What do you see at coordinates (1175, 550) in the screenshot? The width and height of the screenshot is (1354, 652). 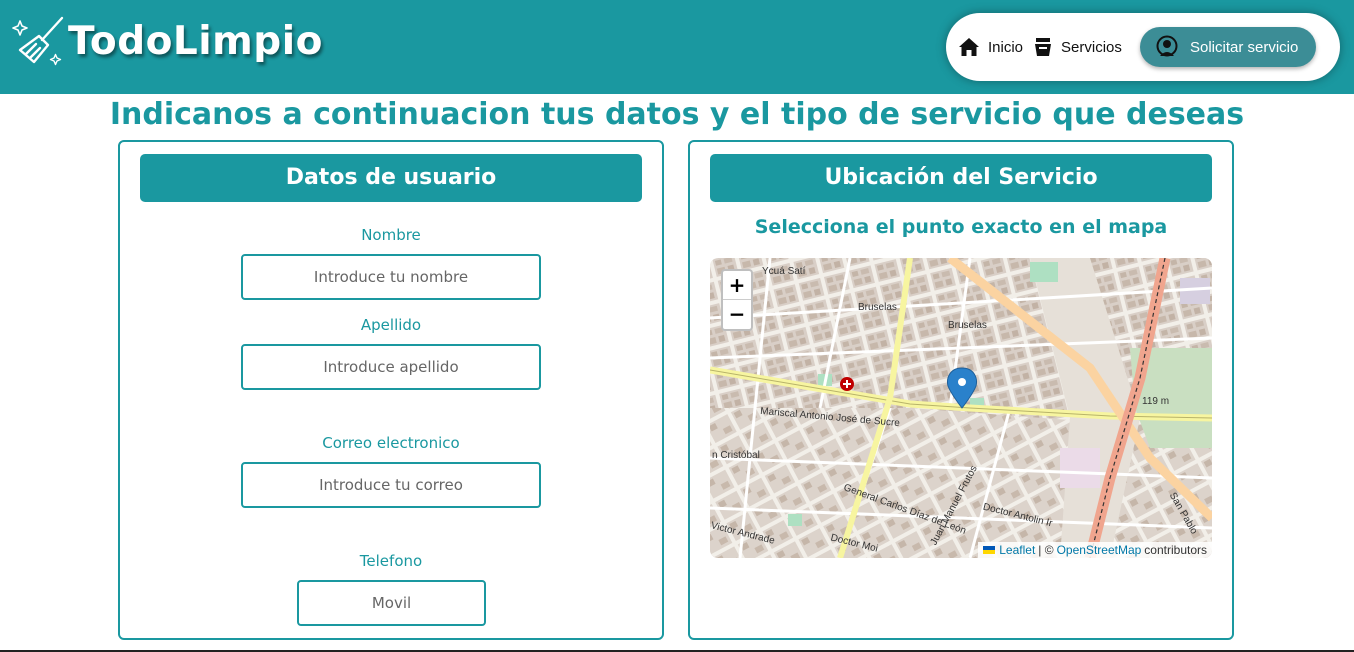 I see `attribution-contributors: contributors` at bounding box center [1175, 550].